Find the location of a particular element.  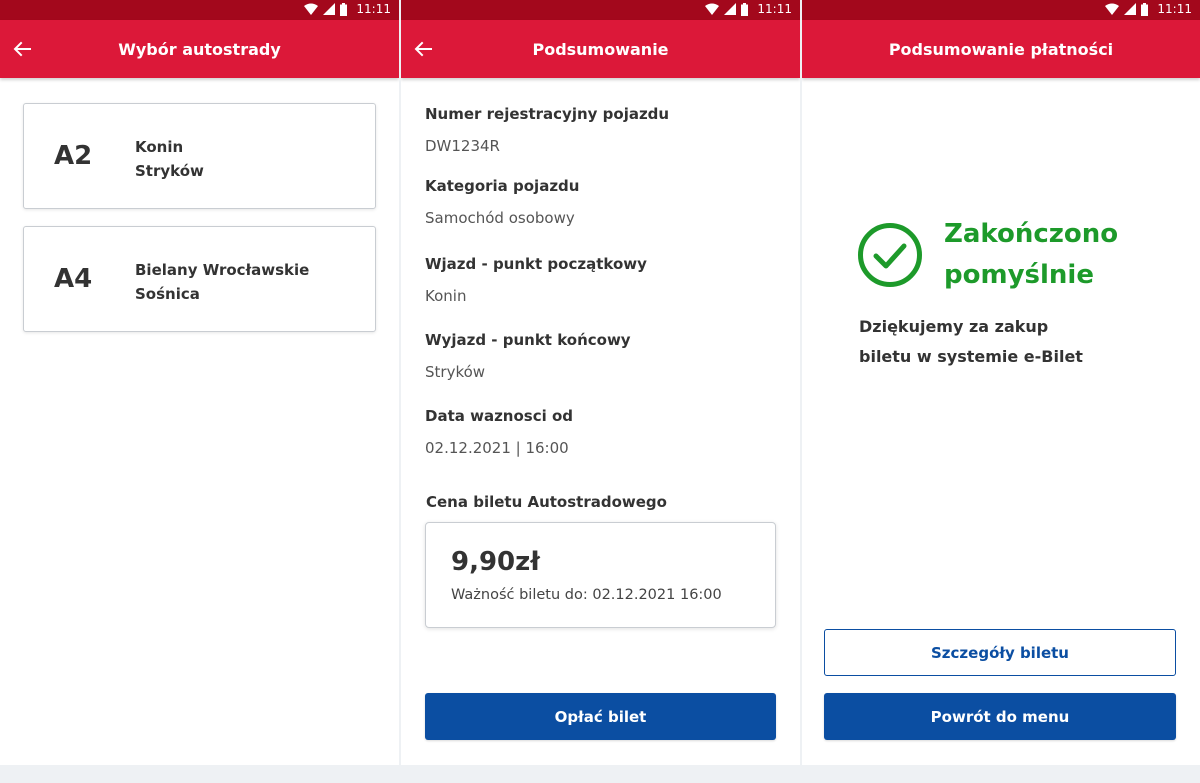

page-title: Podsumowanie is located at coordinates (600, 49).